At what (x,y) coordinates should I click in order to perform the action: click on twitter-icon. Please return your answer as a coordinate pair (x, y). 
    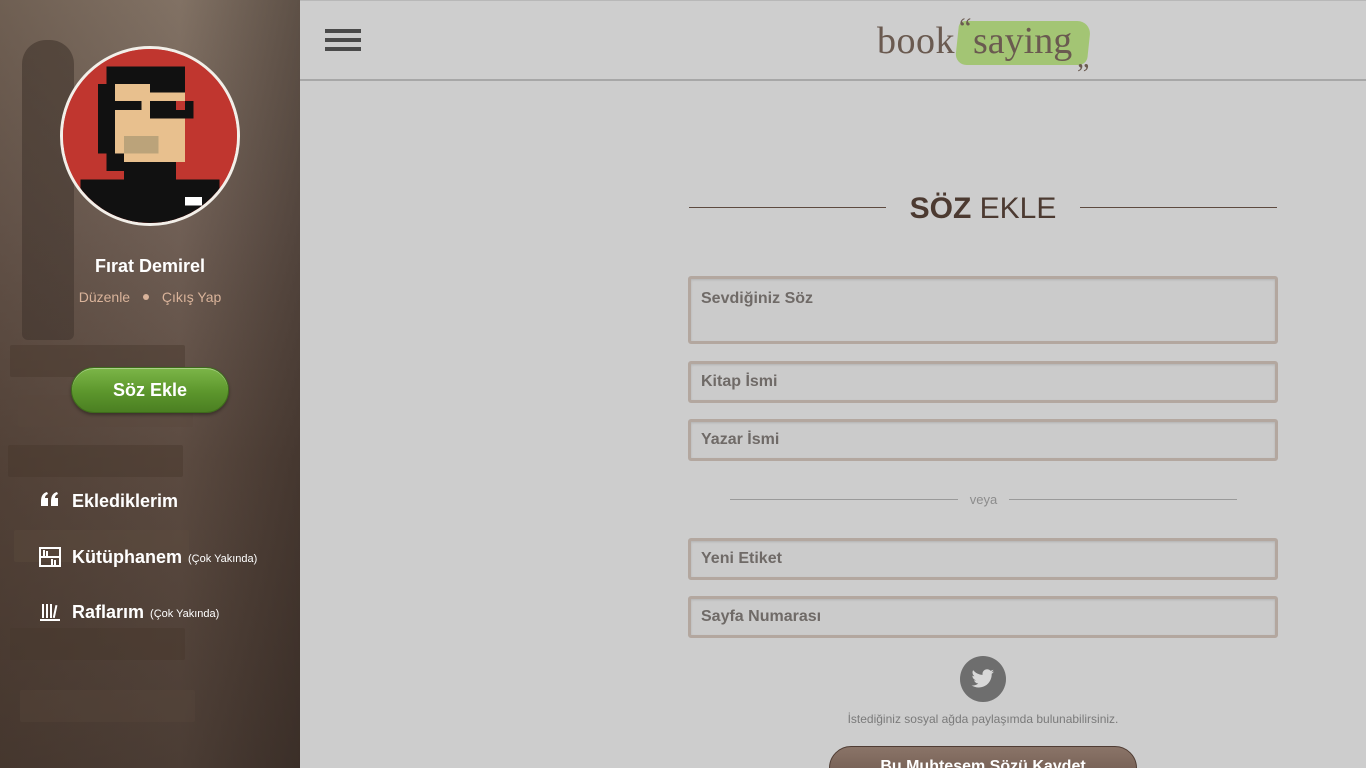
    Looking at the image, I should click on (982, 678).